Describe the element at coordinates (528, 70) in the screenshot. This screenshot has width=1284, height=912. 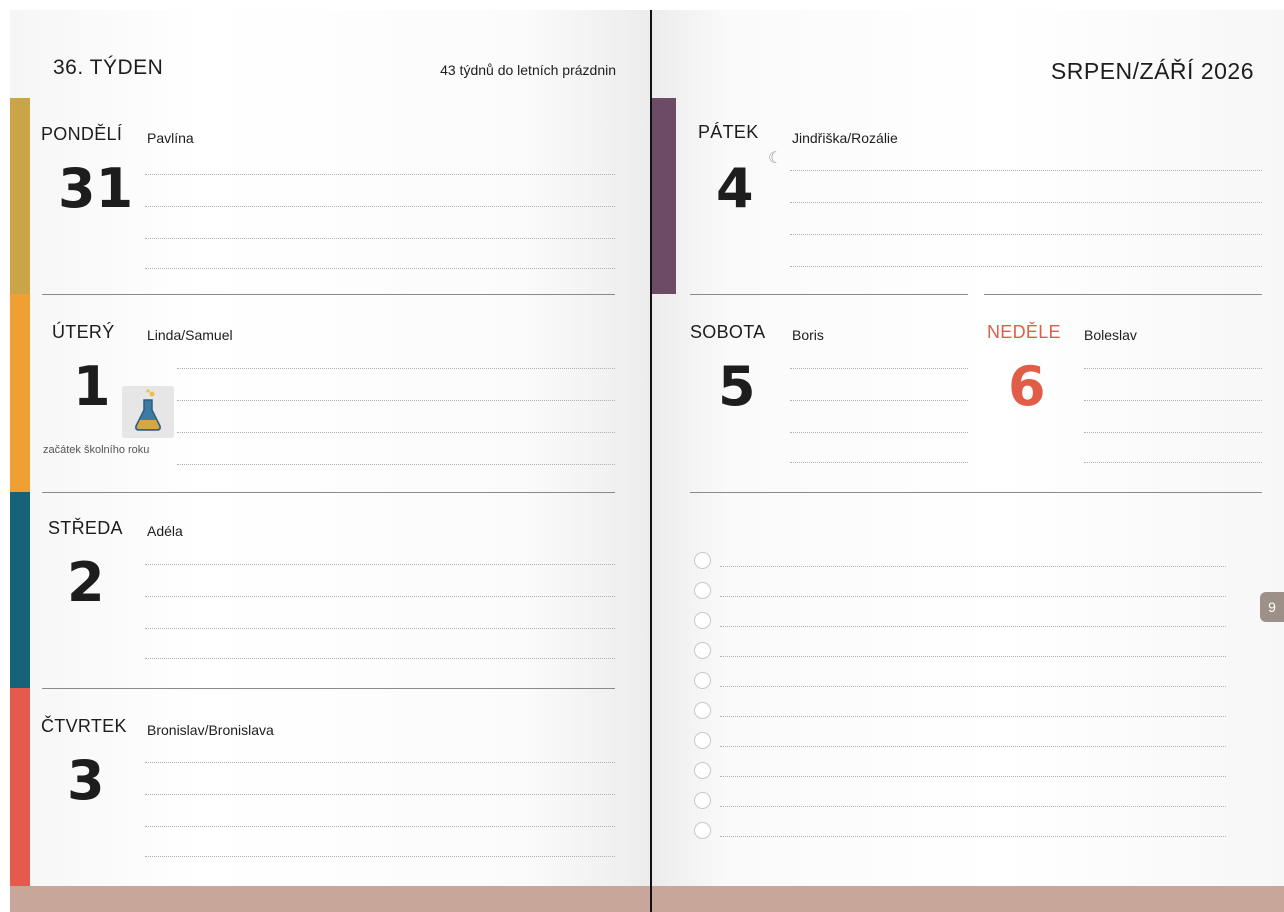
I see `weeks-until-holidays: 43 týdnů do letních prázdnin` at that location.